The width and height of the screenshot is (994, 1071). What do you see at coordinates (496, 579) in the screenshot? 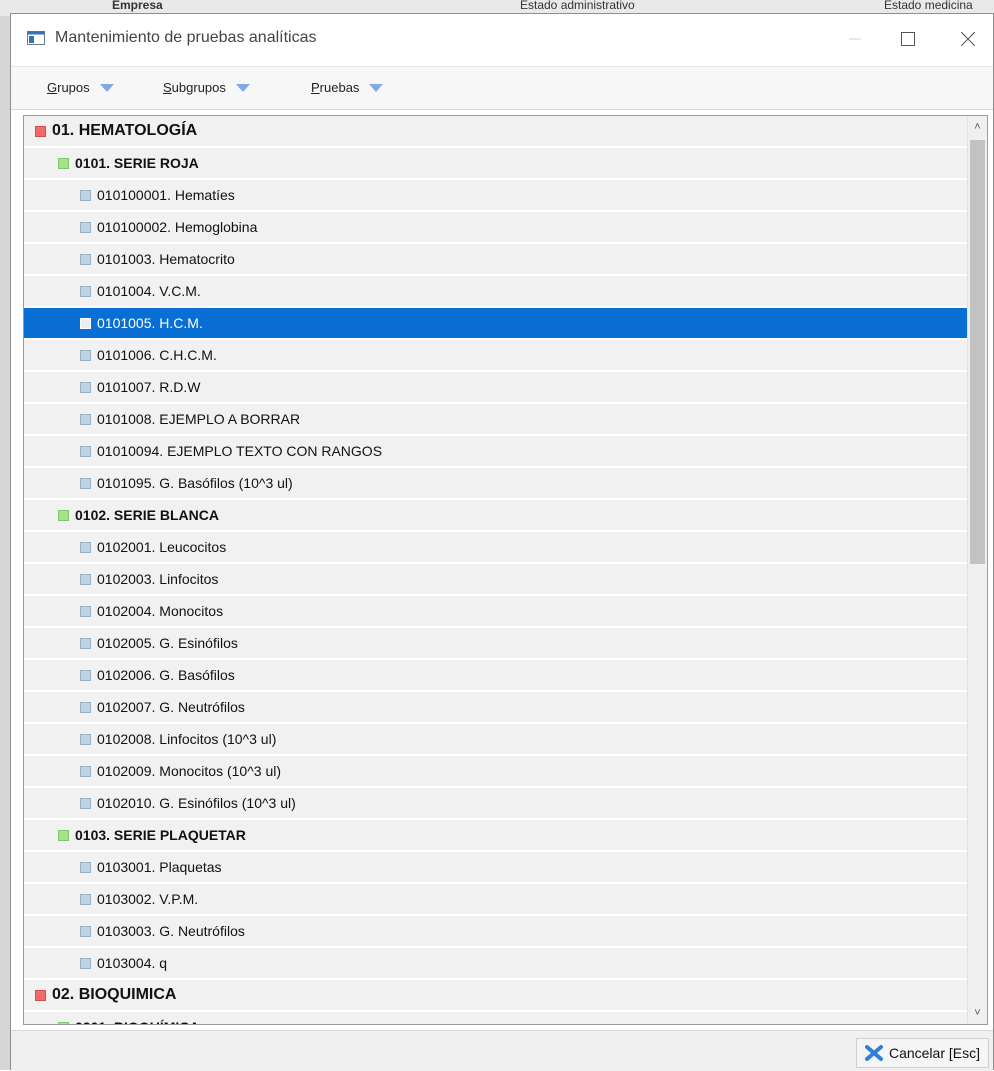
I see `tree-test-row: 0102003. Linfocitos` at bounding box center [496, 579].